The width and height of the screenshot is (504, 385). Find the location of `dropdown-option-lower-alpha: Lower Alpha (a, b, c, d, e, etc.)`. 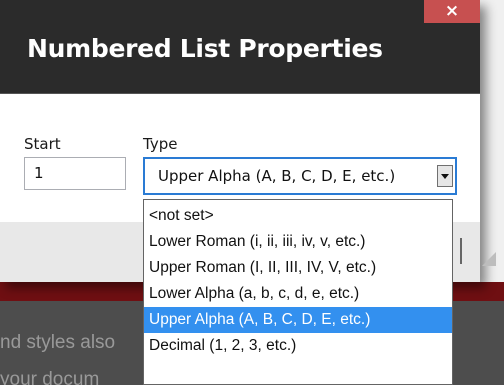

dropdown-option-lower-alpha: Lower Alpha (a, b, c, d, e, etc.) is located at coordinates (298, 294).